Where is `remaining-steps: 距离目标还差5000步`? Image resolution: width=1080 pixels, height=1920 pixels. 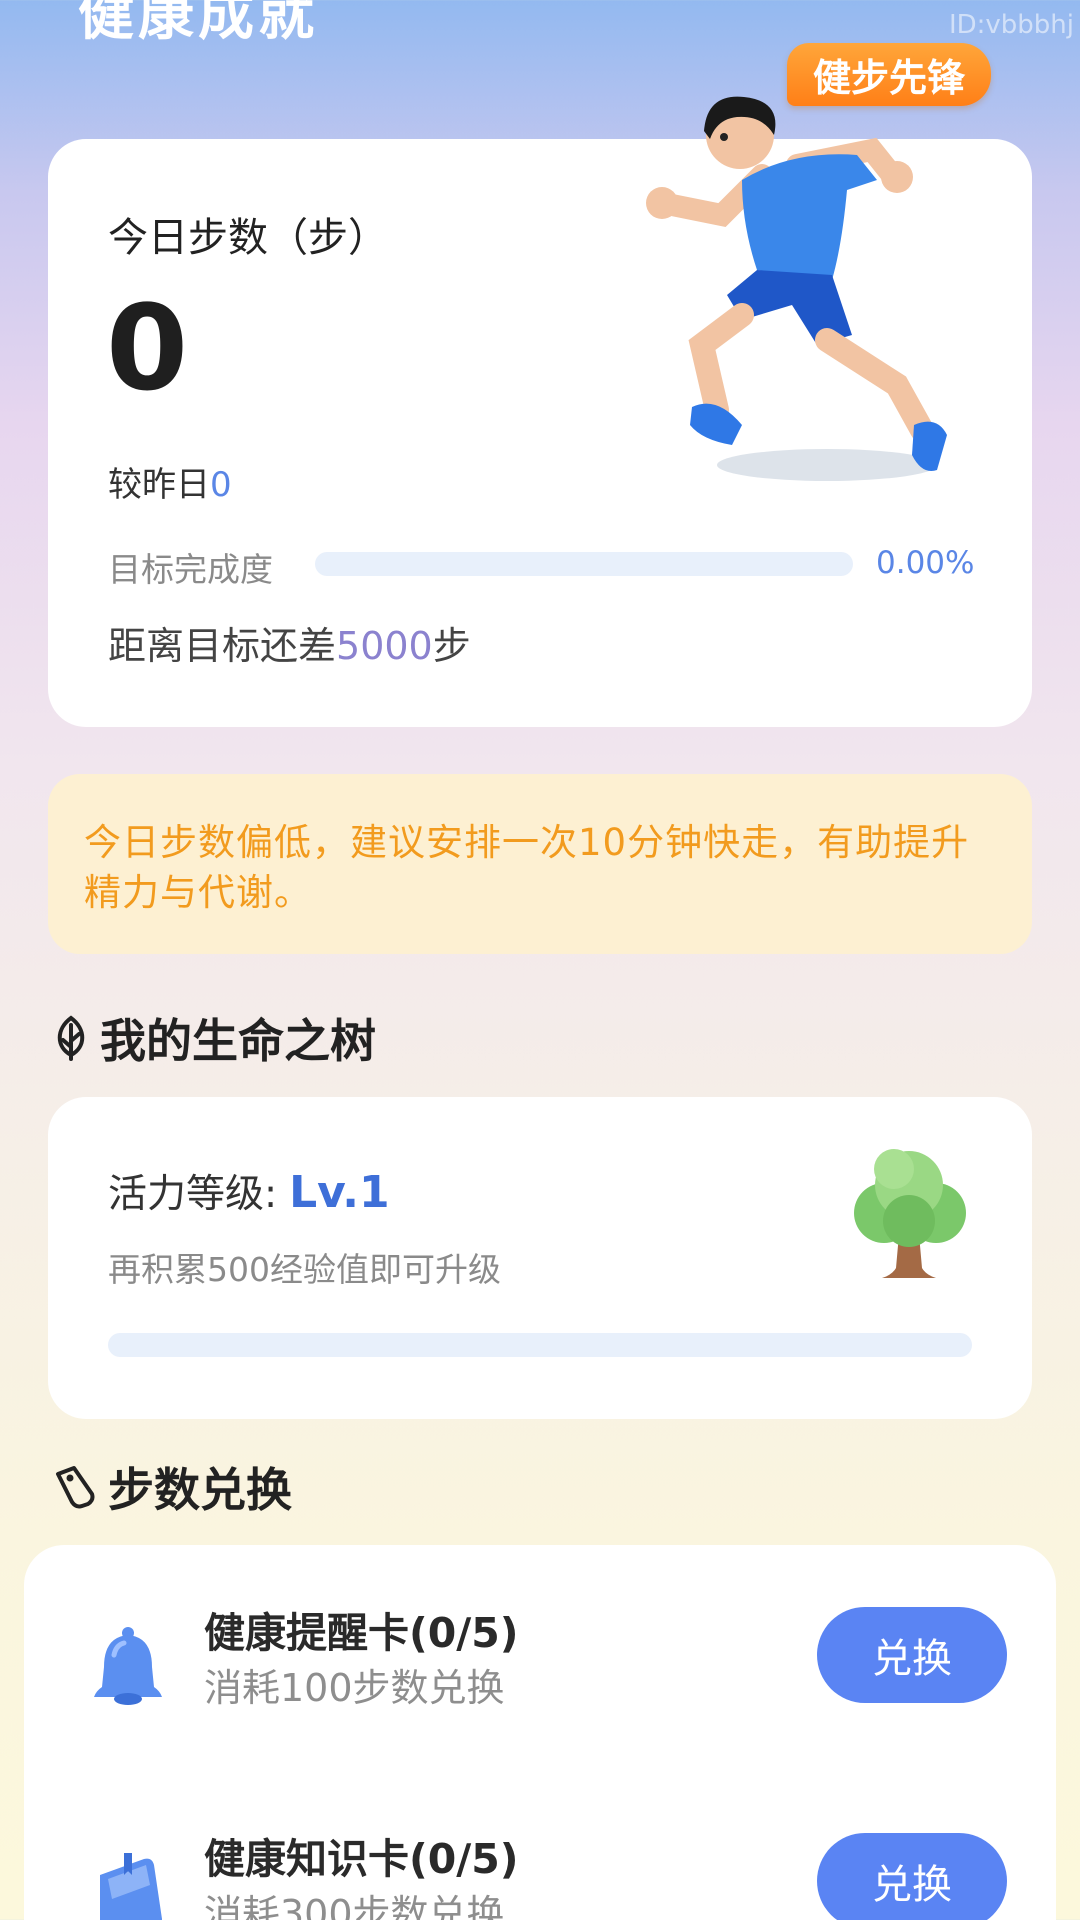
remaining-steps: 距离目标还差5000步 is located at coordinates (289, 642).